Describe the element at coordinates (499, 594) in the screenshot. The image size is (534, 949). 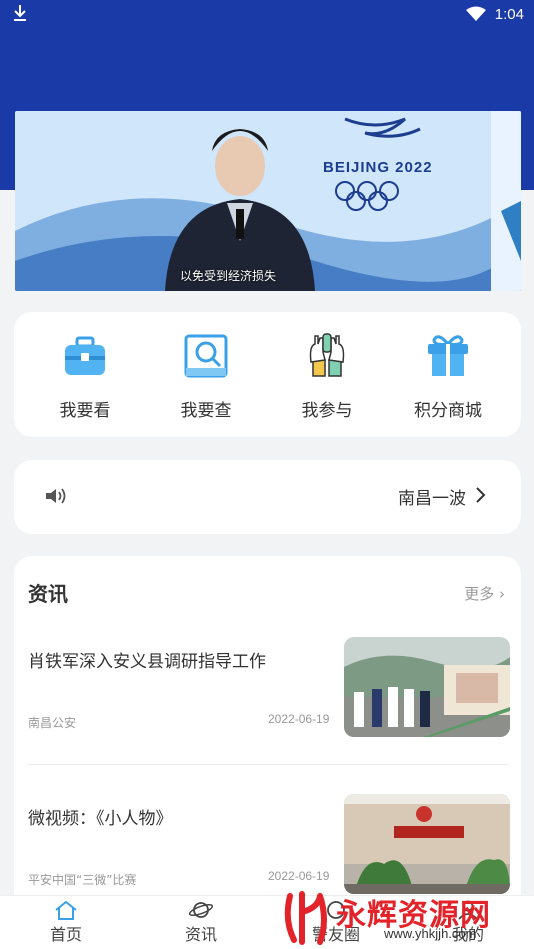
I see `chevron-right-icon: ›` at that location.